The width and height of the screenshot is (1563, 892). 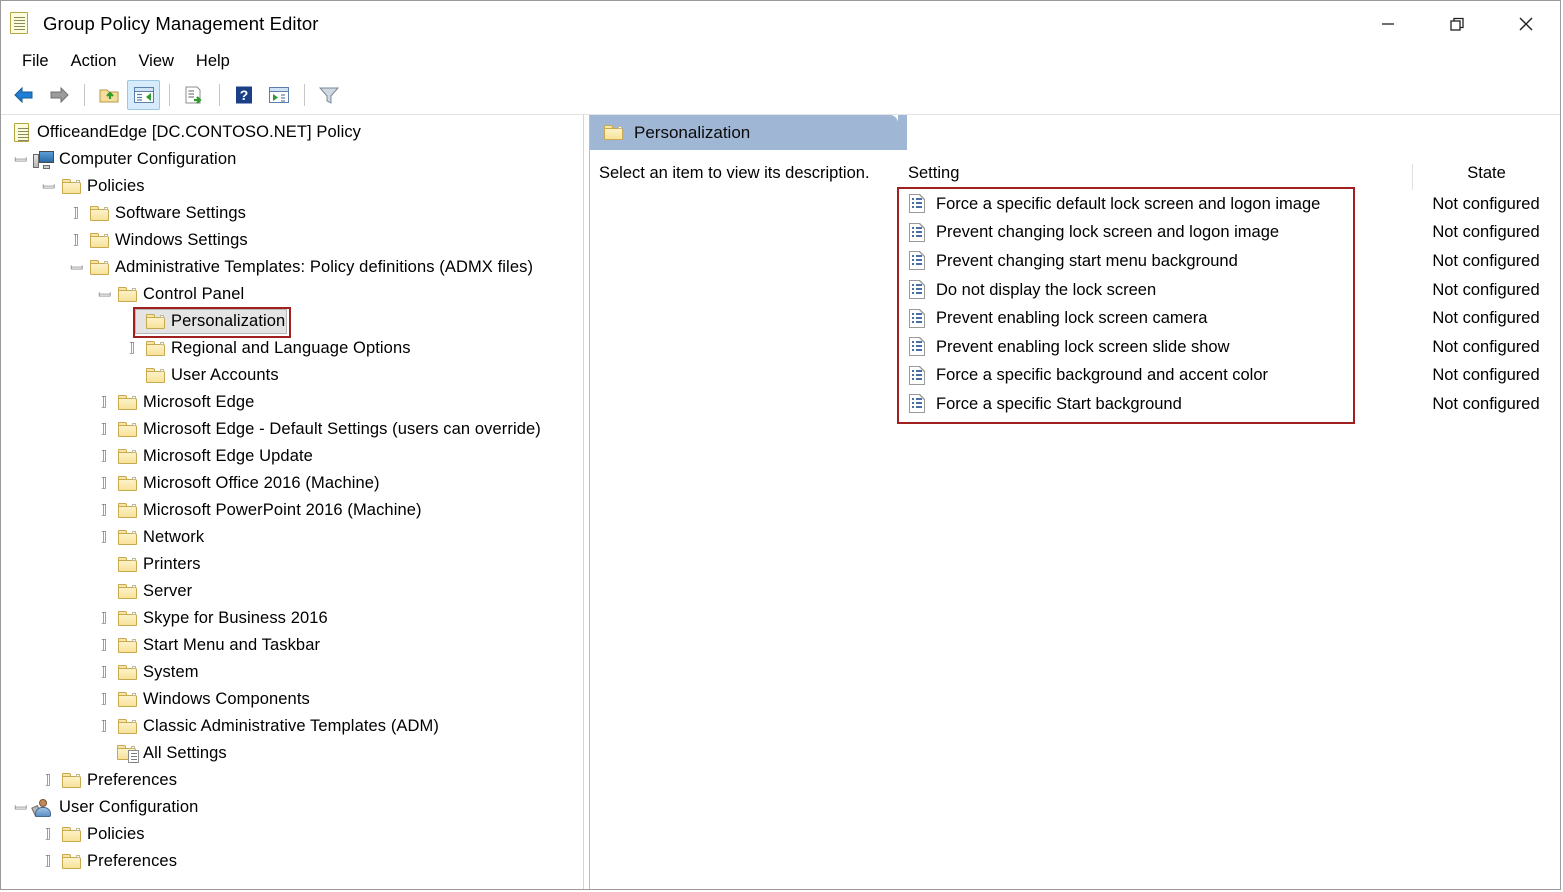 What do you see at coordinates (261, 483) in the screenshot?
I see `tree-item-label: Microsoft Office 2016 (Machine)` at bounding box center [261, 483].